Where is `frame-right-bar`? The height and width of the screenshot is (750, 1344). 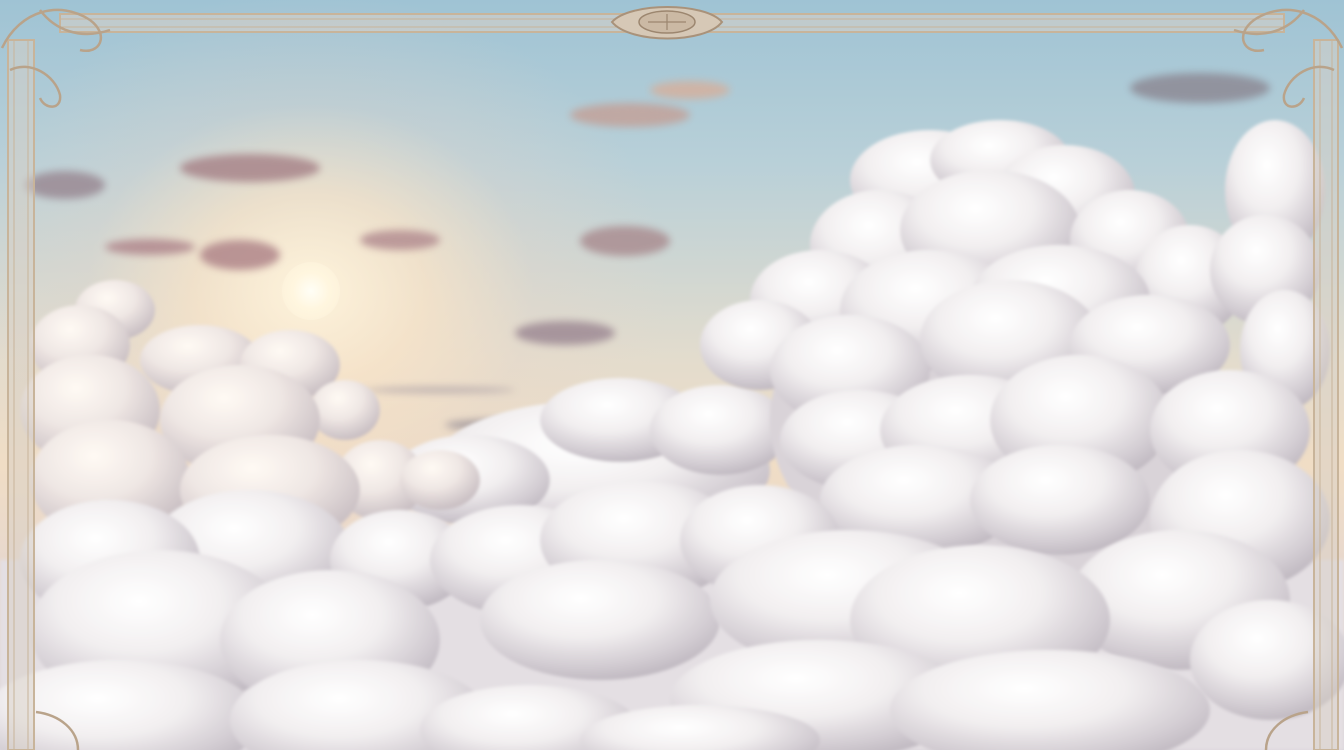
frame-right-bar is located at coordinates (1326, 394).